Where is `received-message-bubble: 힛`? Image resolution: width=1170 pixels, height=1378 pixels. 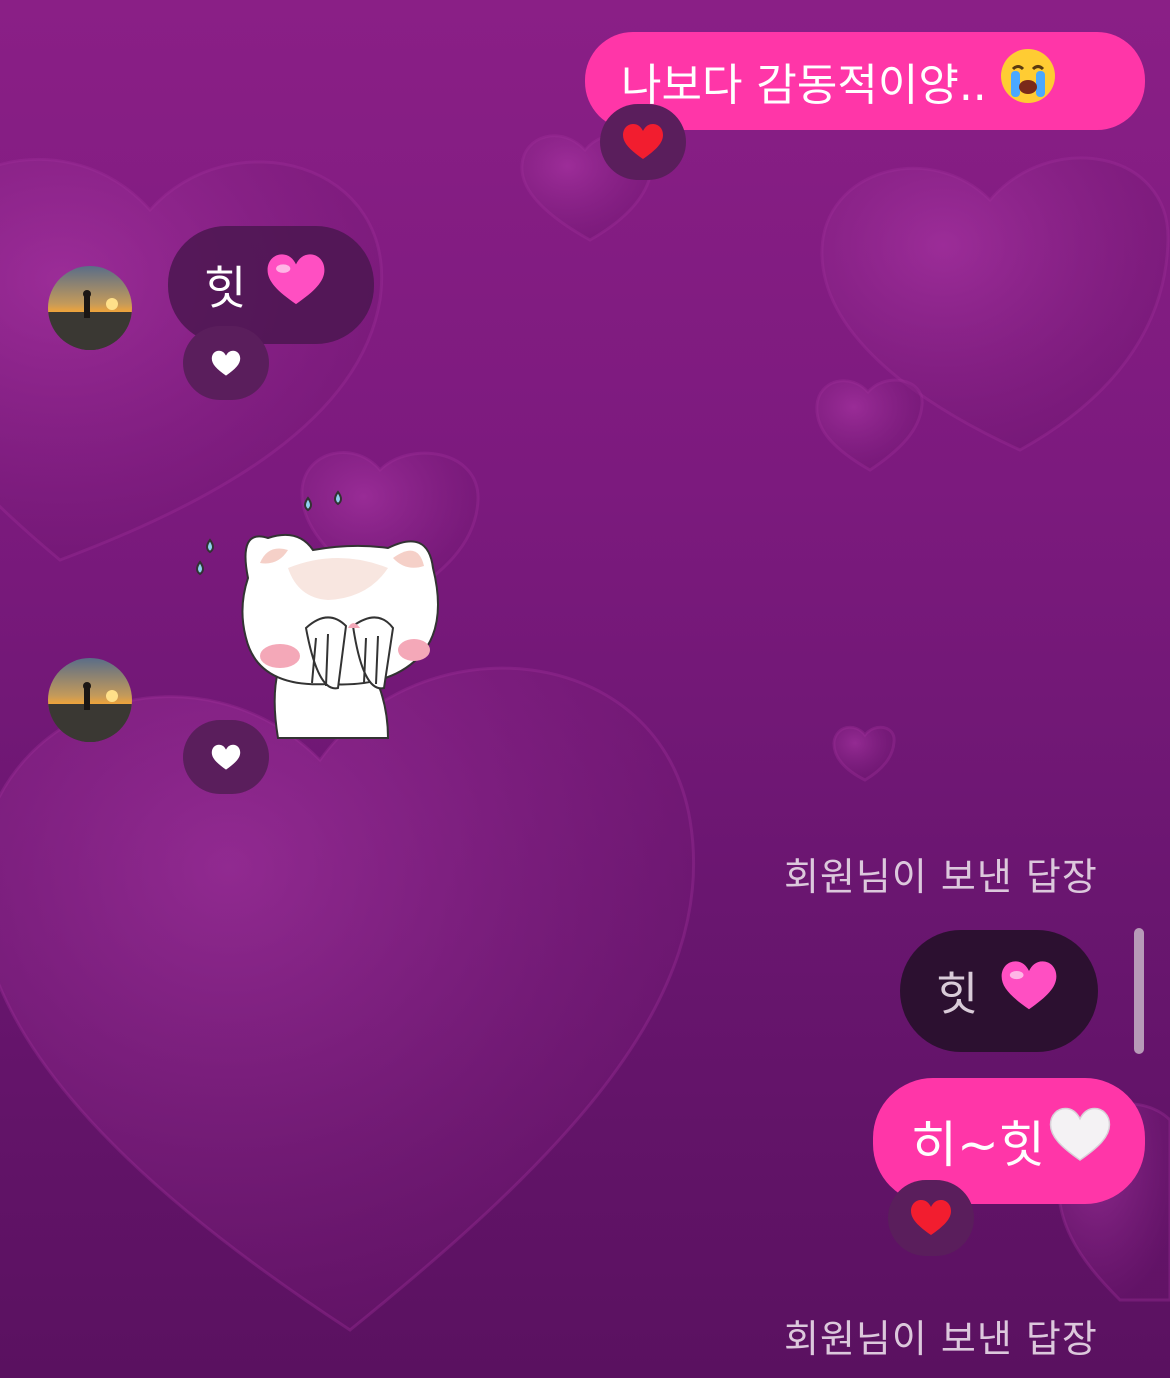
received-message-bubble: 힛 is located at coordinates (271, 285).